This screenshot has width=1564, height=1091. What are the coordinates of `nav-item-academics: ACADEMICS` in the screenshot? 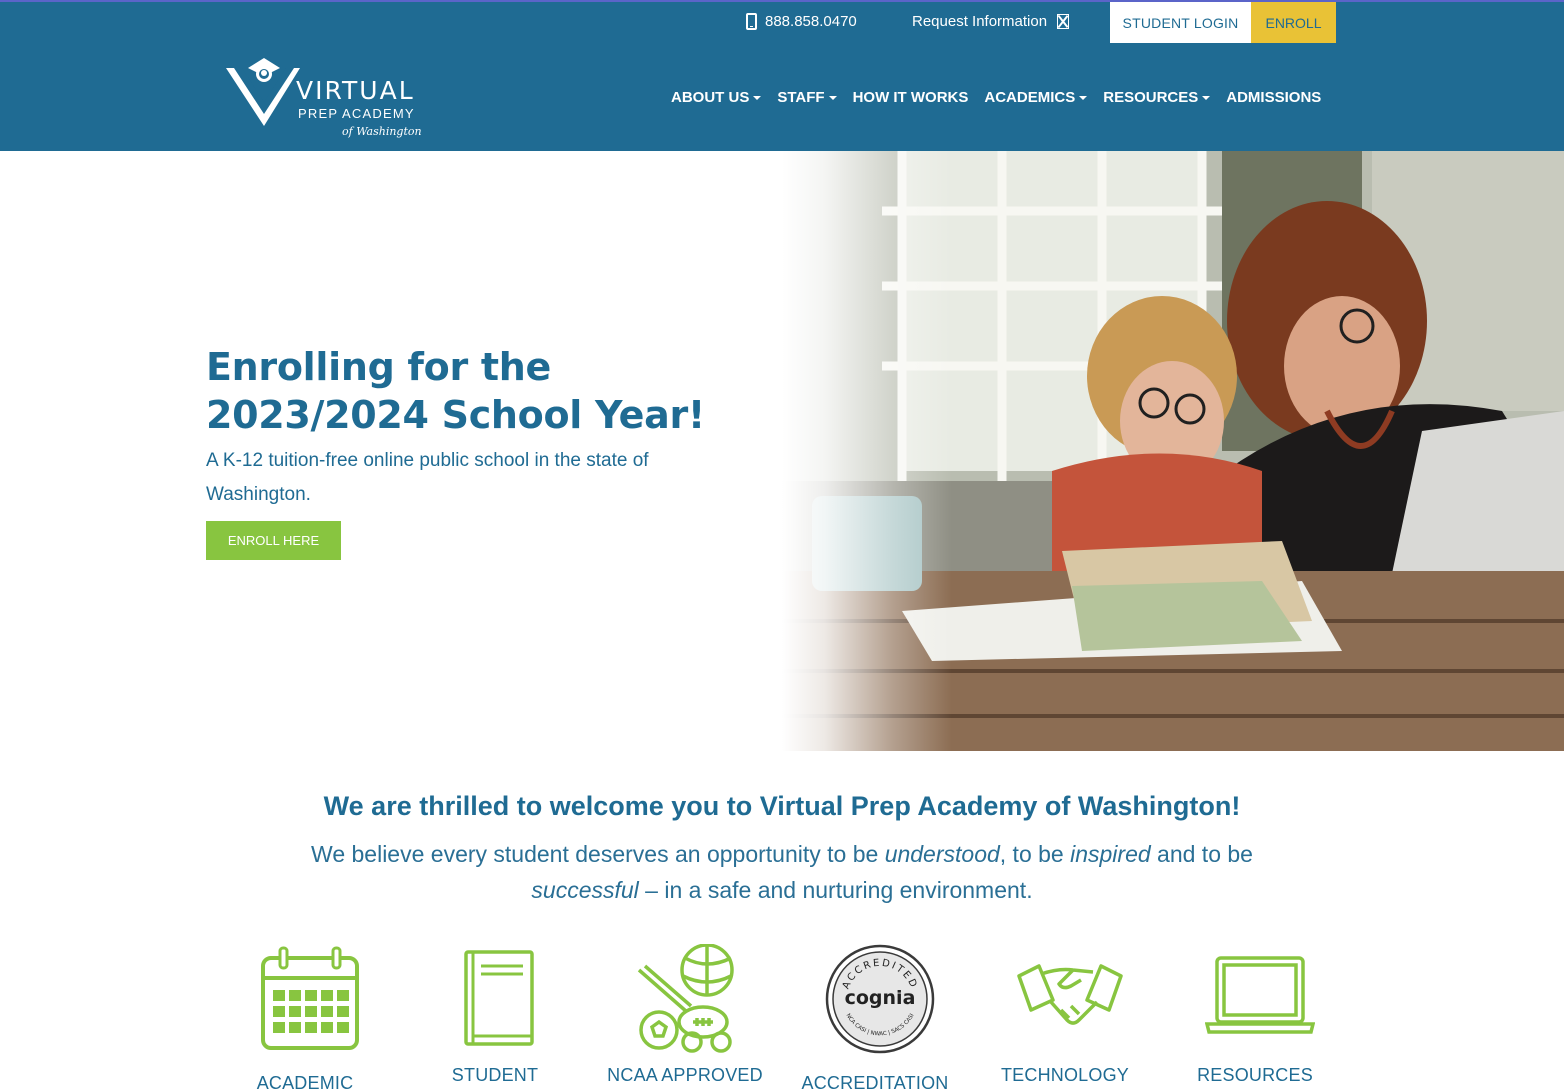 It's located at (1036, 97).